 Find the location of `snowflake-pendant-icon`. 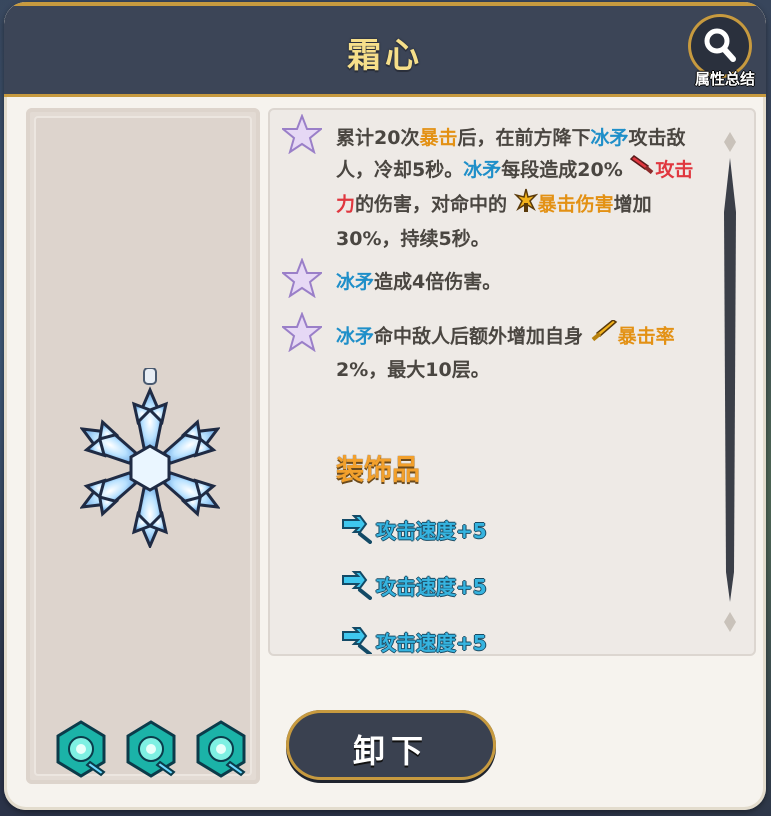

snowflake-pendant-icon is located at coordinates (150, 458).